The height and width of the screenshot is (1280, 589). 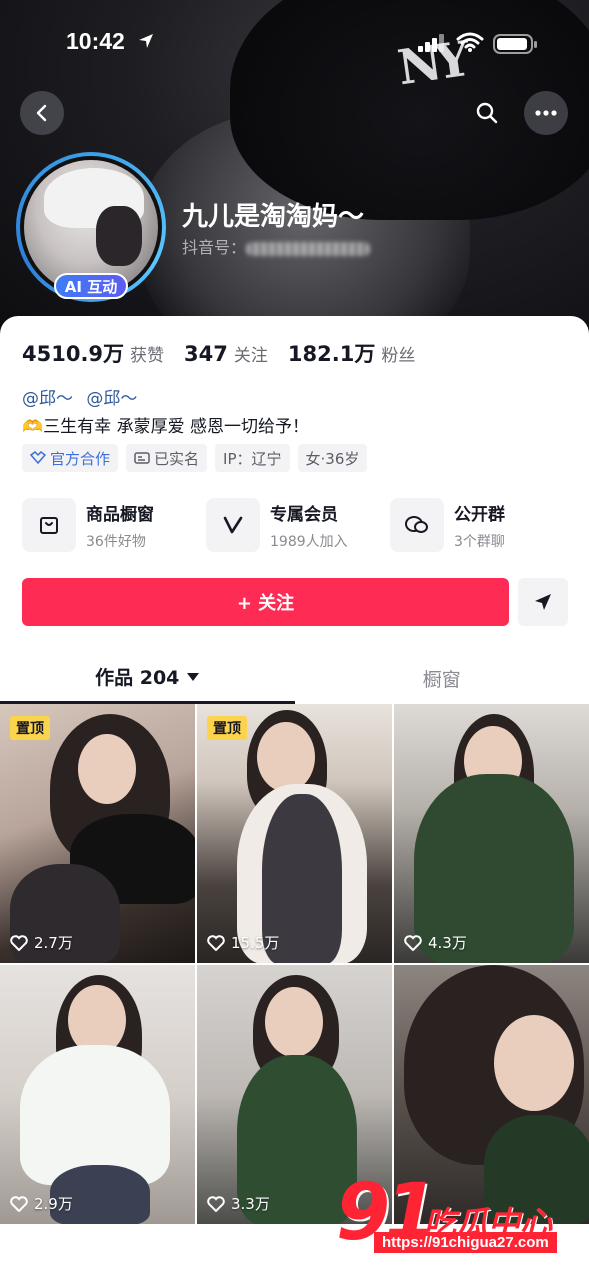 I want to click on chevron-left-icon, so click(x=41, y=113).